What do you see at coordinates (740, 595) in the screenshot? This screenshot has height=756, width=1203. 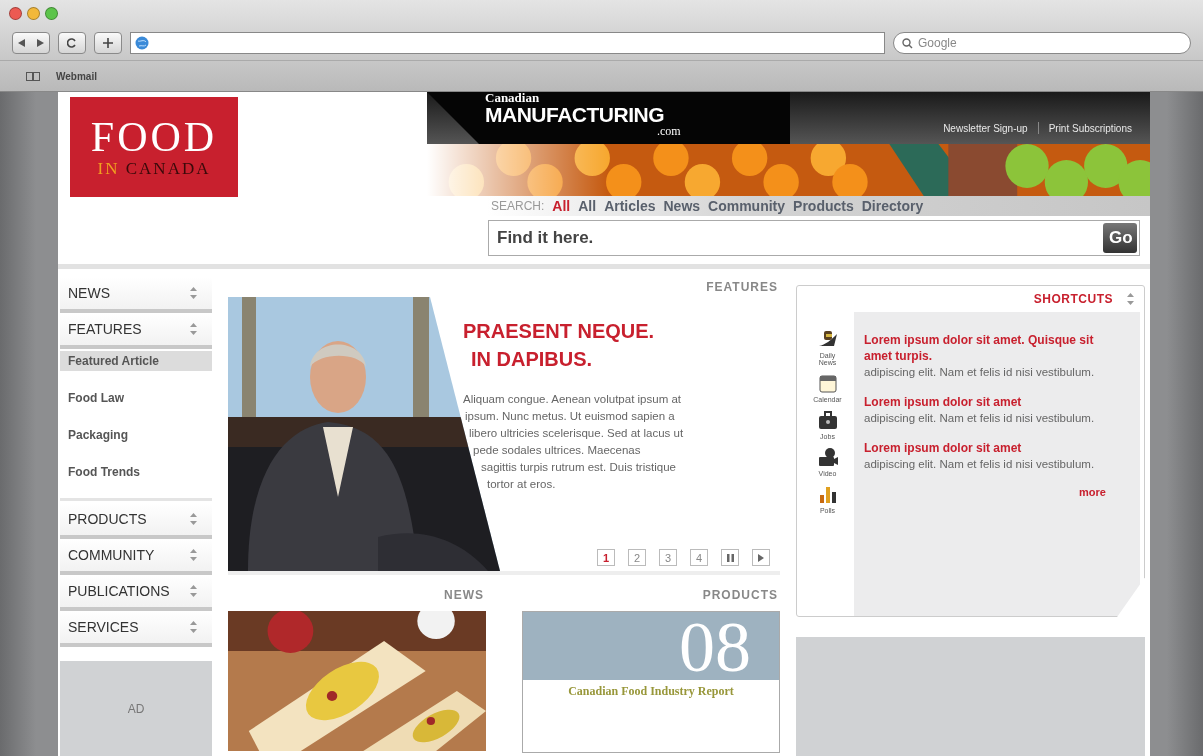 I see `section-heading: PRODUCTS` at bounding box center [740, 595].